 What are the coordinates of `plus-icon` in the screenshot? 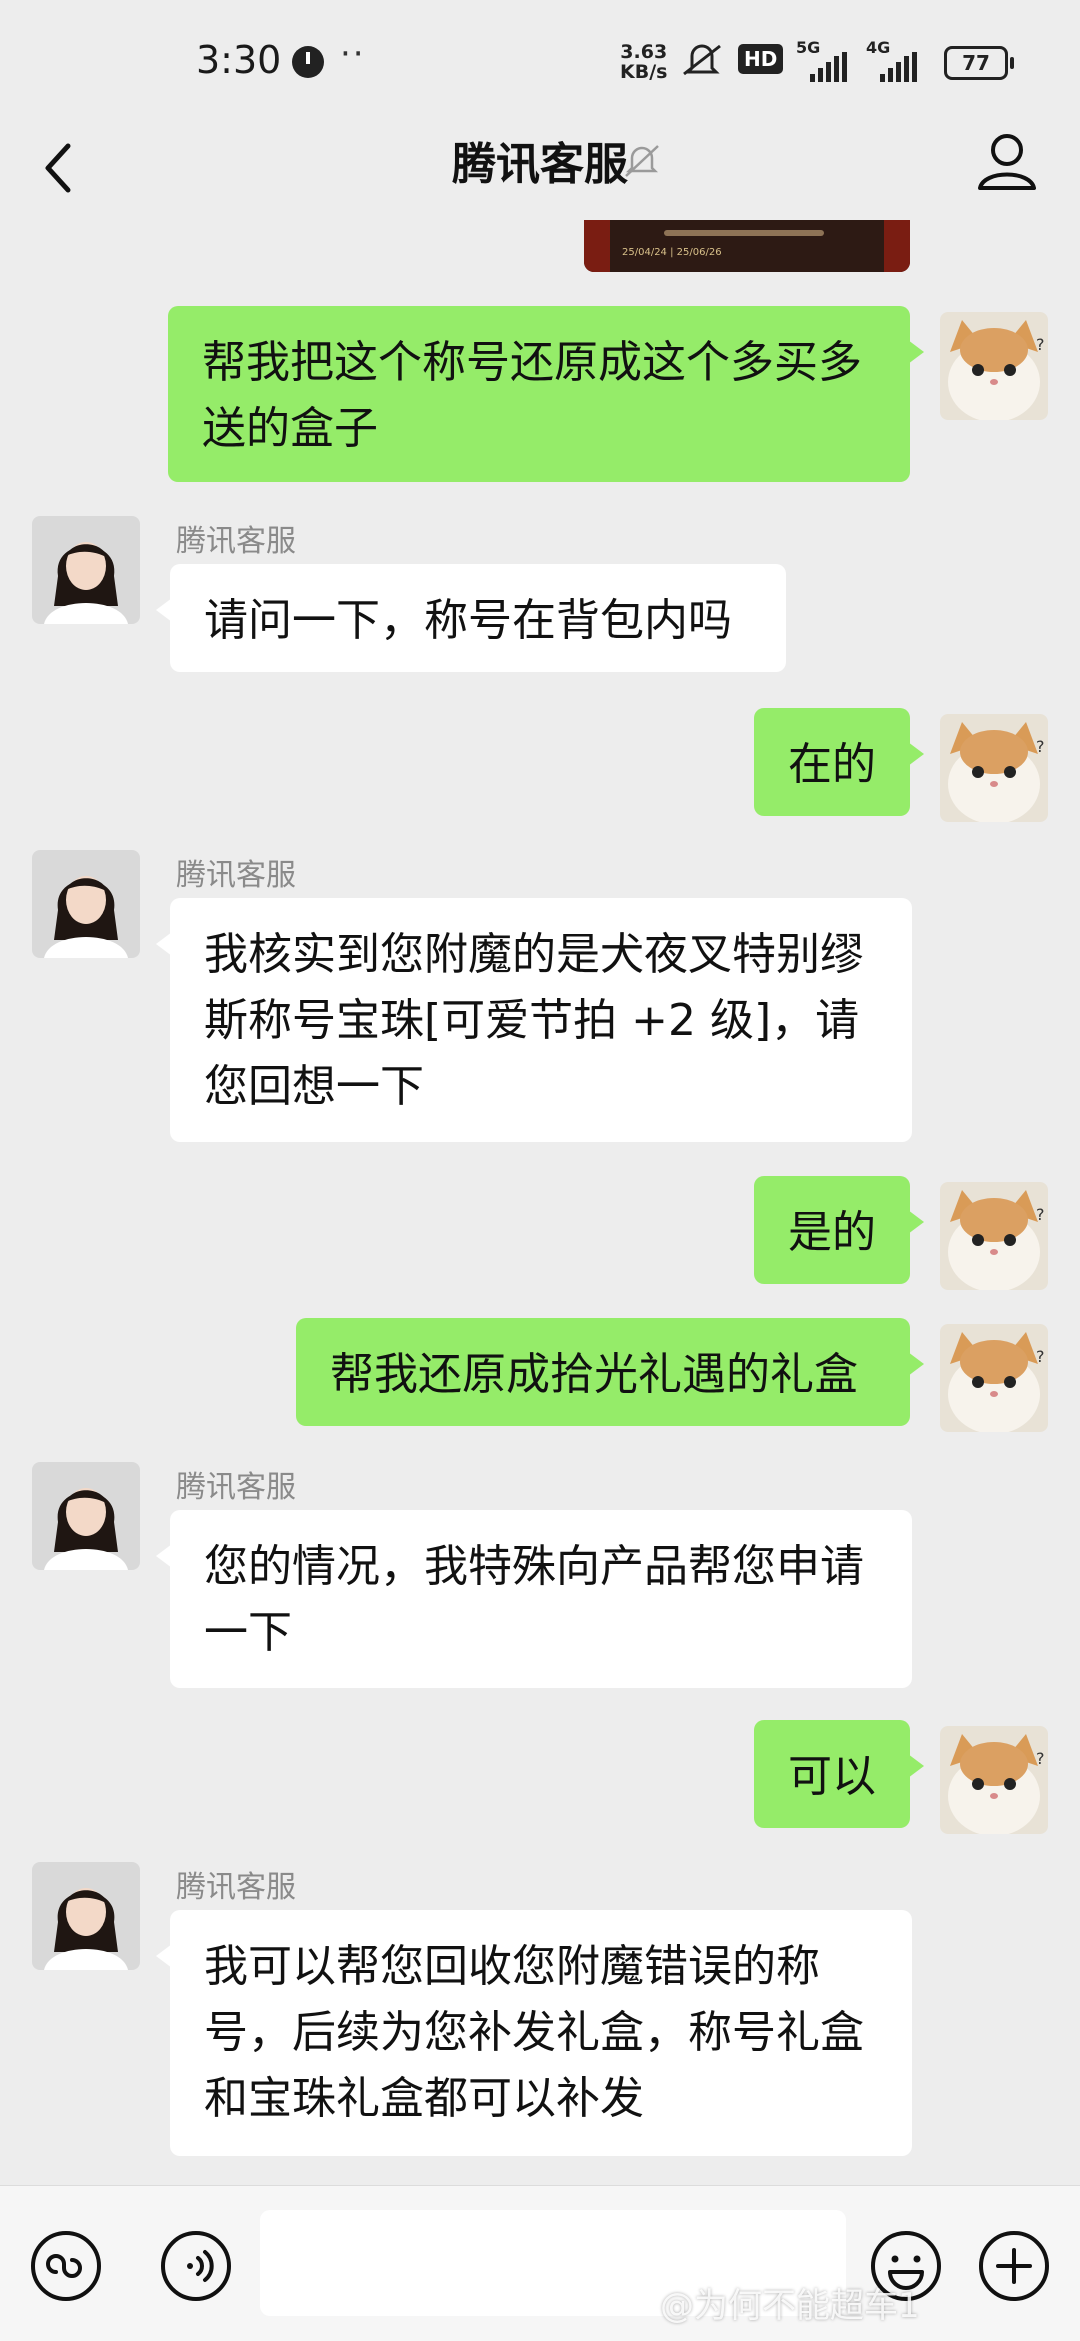 It's located at (1014, 2266).